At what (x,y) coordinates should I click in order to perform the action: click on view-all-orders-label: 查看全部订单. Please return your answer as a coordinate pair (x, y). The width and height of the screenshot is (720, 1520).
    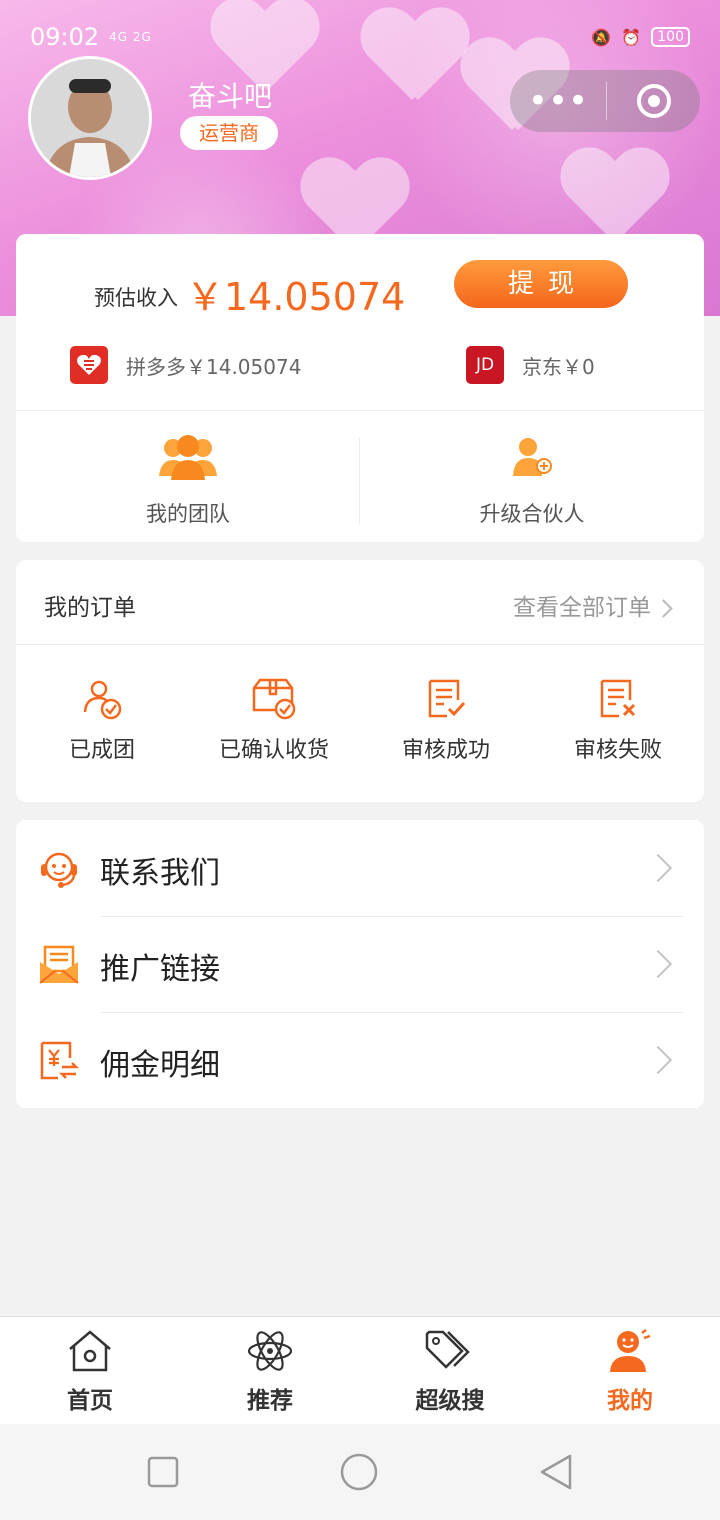
    Looking at the image, I should click on (582, 608).